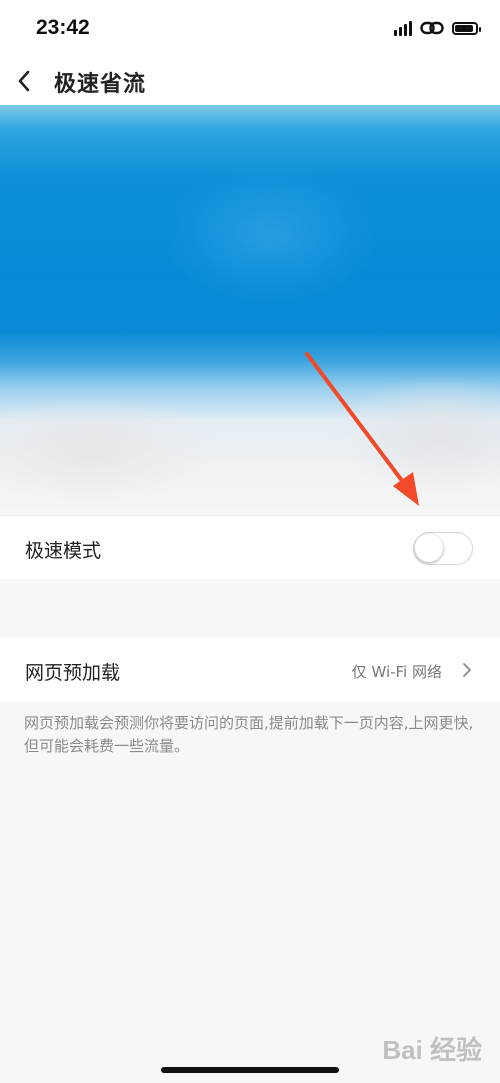 Image resolution: width=500 pixels, height=1083 pixels. I want to click on chevron-right-icon, so click(467, 670).